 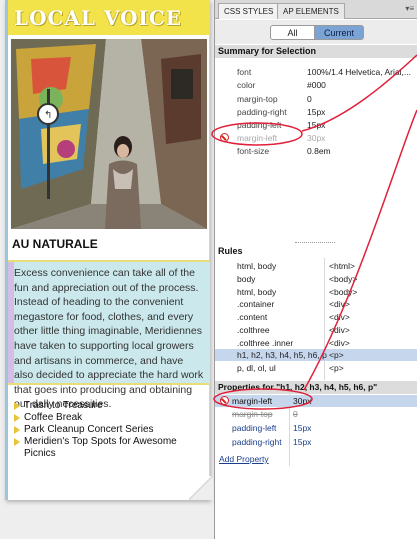 What do you see at coordinates (316, 442) in the screenshot?
I see `property-row: padding-right 15px` at bounding box center [316, 442].